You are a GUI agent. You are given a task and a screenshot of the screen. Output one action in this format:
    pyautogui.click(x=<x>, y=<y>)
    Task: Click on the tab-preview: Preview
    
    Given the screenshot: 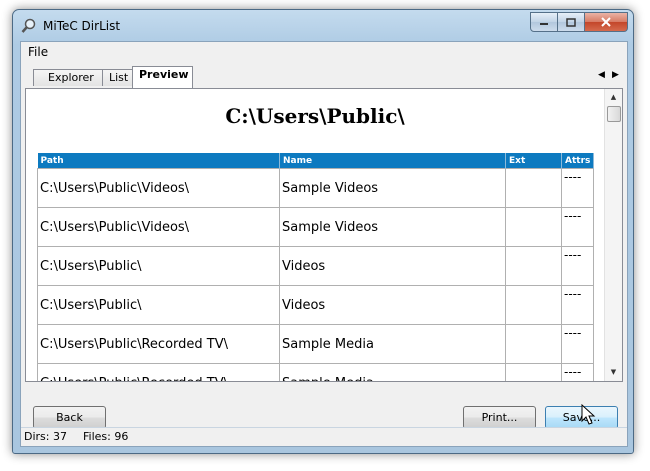 What is the action you would take?
    pyautogui.click(x=162, y=77)
    